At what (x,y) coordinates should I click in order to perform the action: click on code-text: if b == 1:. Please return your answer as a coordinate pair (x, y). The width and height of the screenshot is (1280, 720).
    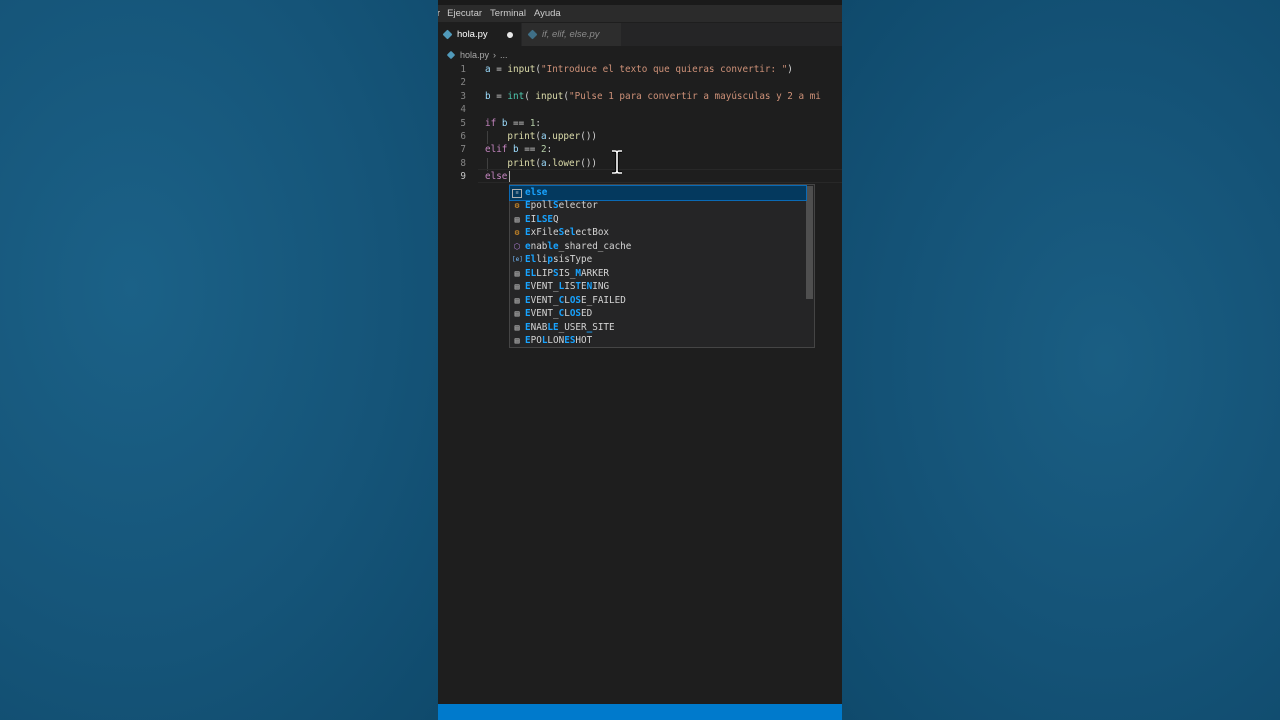
    Looking at the image, I should click on (513, 123).